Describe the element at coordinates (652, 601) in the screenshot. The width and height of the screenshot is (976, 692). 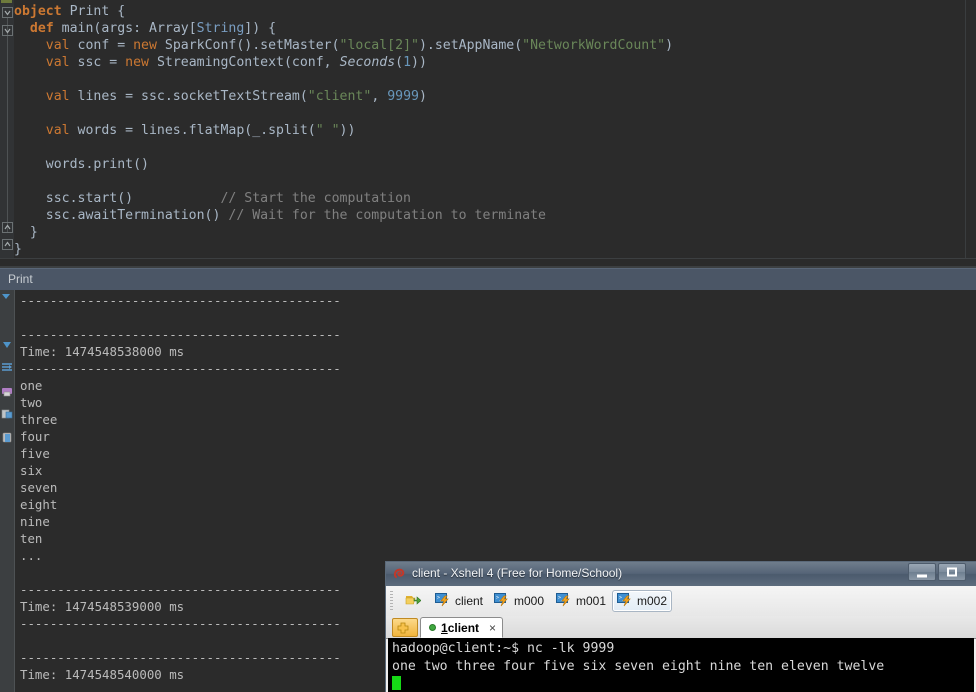
I see `toolbar-session-label: m002` at that location.